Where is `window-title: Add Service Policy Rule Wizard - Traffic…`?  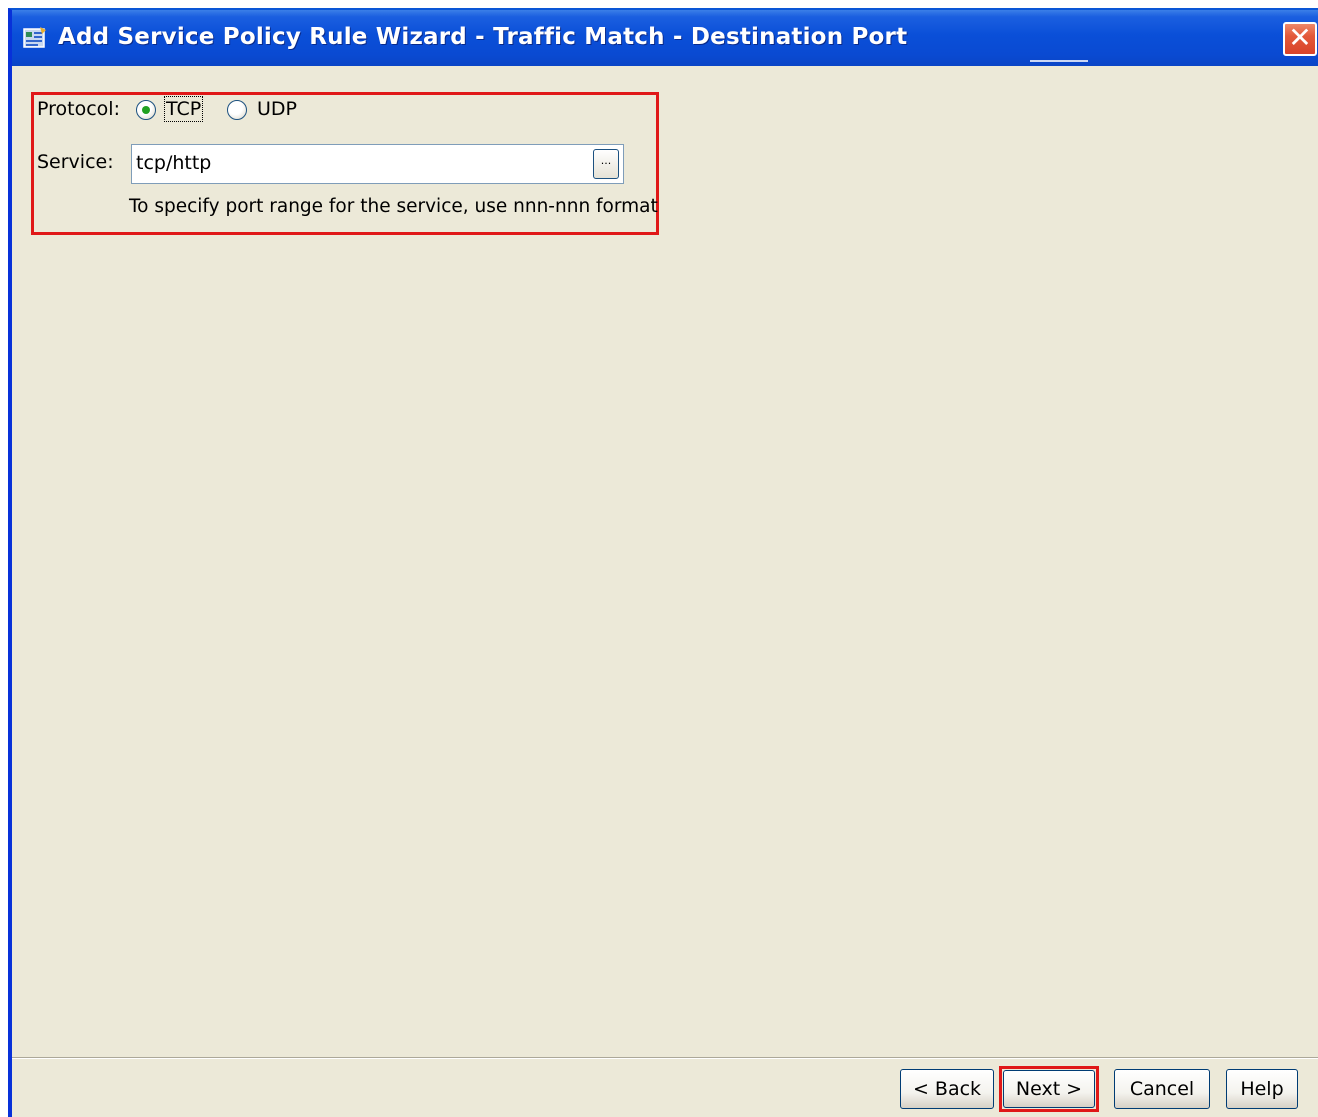
window-title: Add Service Policy Rule Wizard - Traffic… is located at coordinates (483, 37).